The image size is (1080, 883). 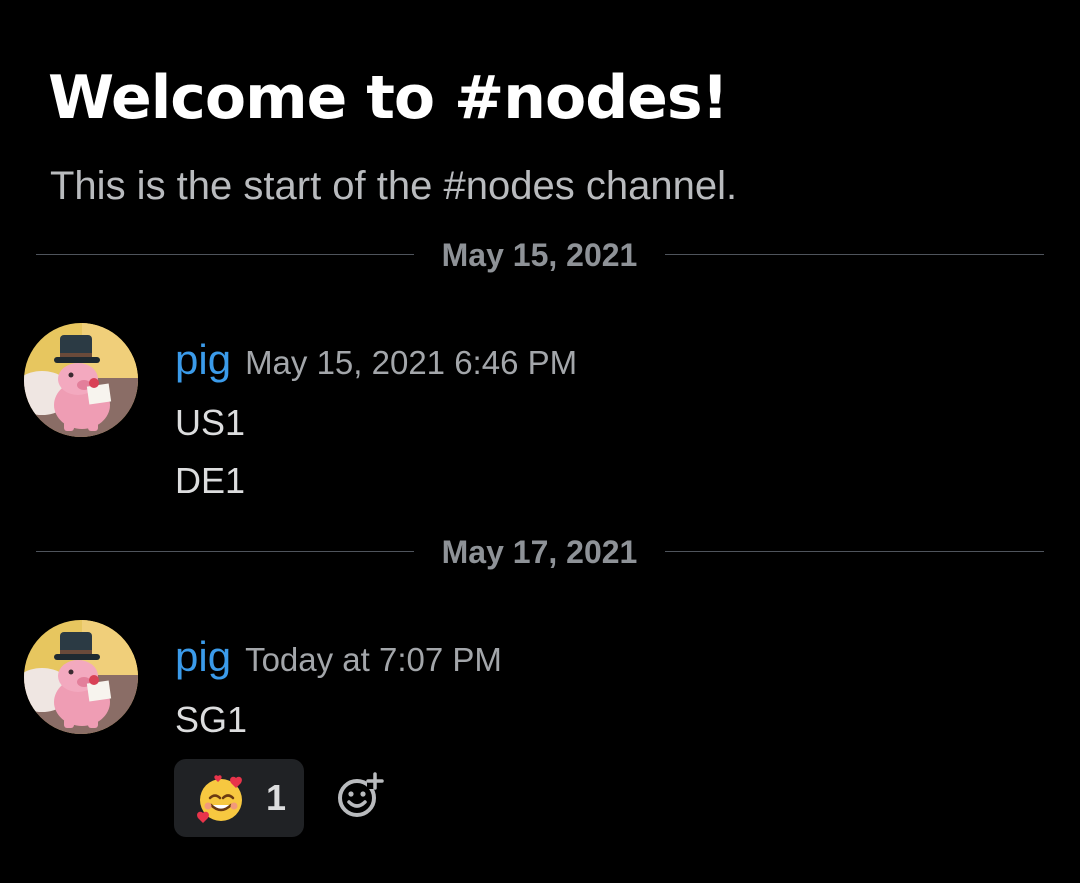 What do you see at coordinates (210, 480) in the screenshot?
I see `message-line: DE1` at bounding box center [210, 480].